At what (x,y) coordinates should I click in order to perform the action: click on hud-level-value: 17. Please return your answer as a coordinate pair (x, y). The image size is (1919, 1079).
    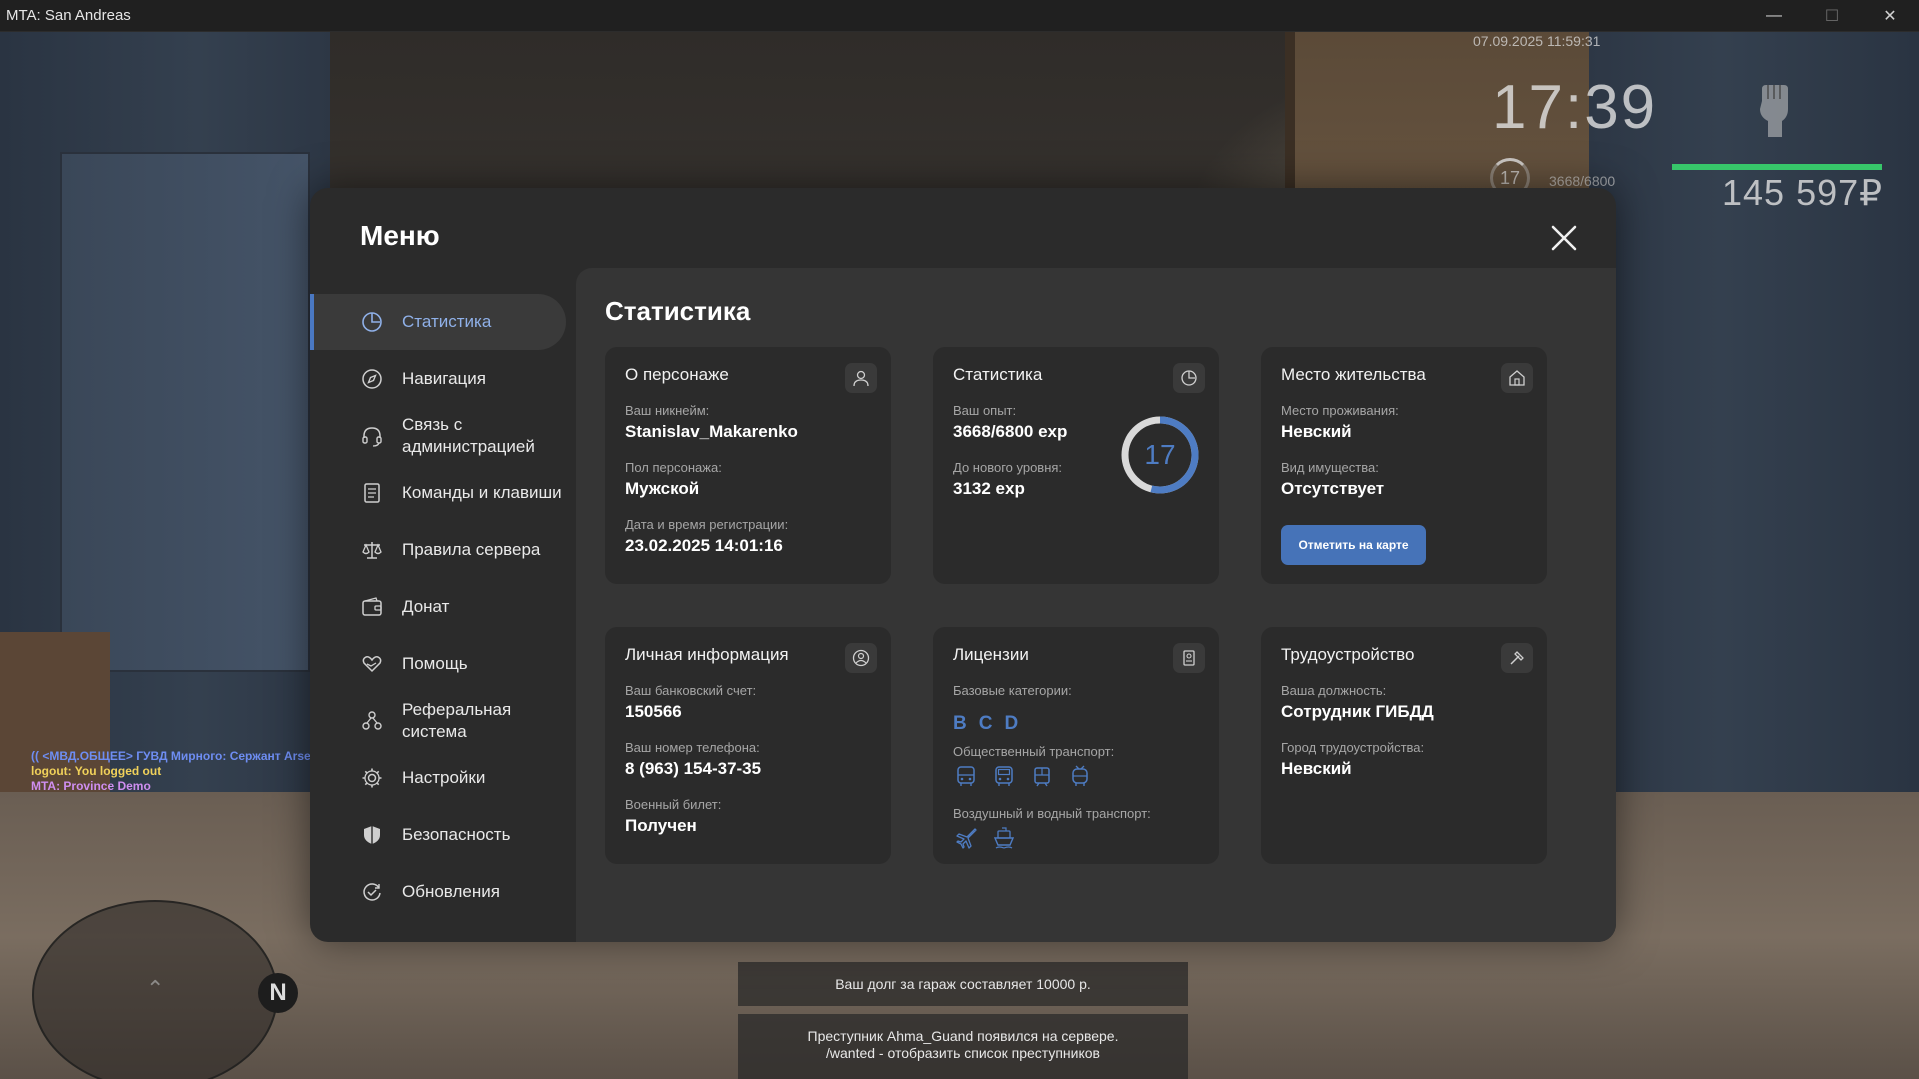
    Looking at the image, I should click on (1510, 177).